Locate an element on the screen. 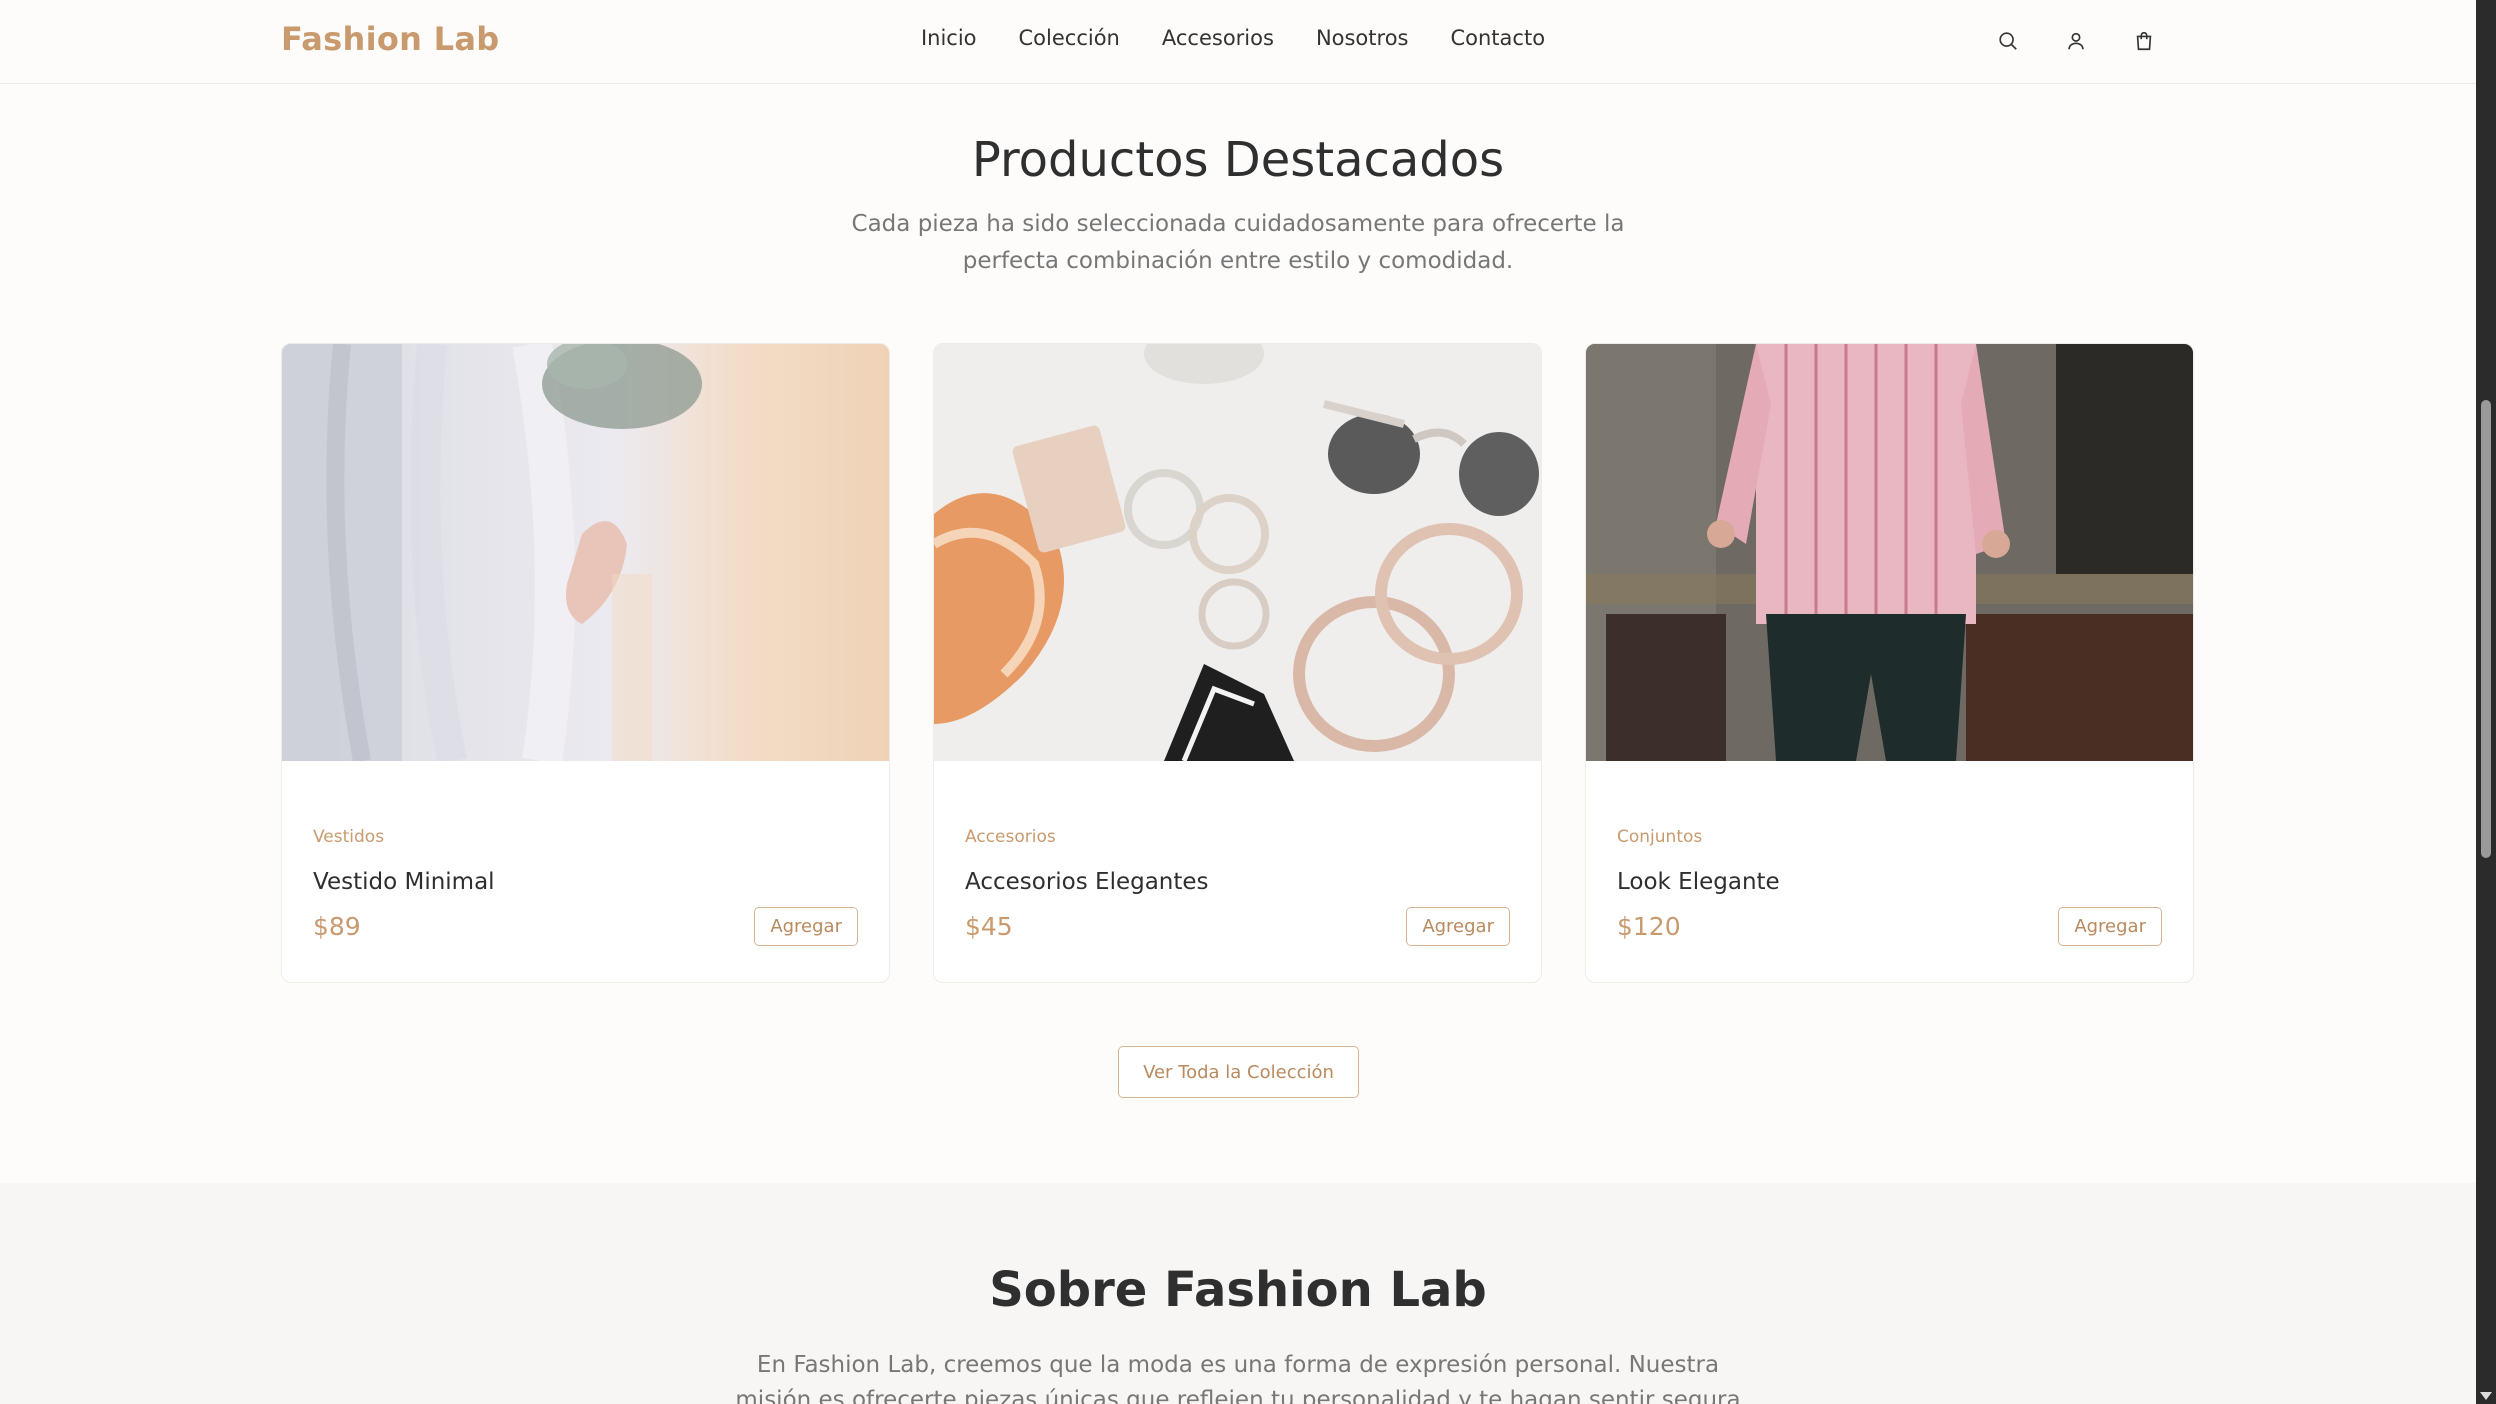 The image size is (2496, 1404). search-icon is located at coordinates (2008, 41).